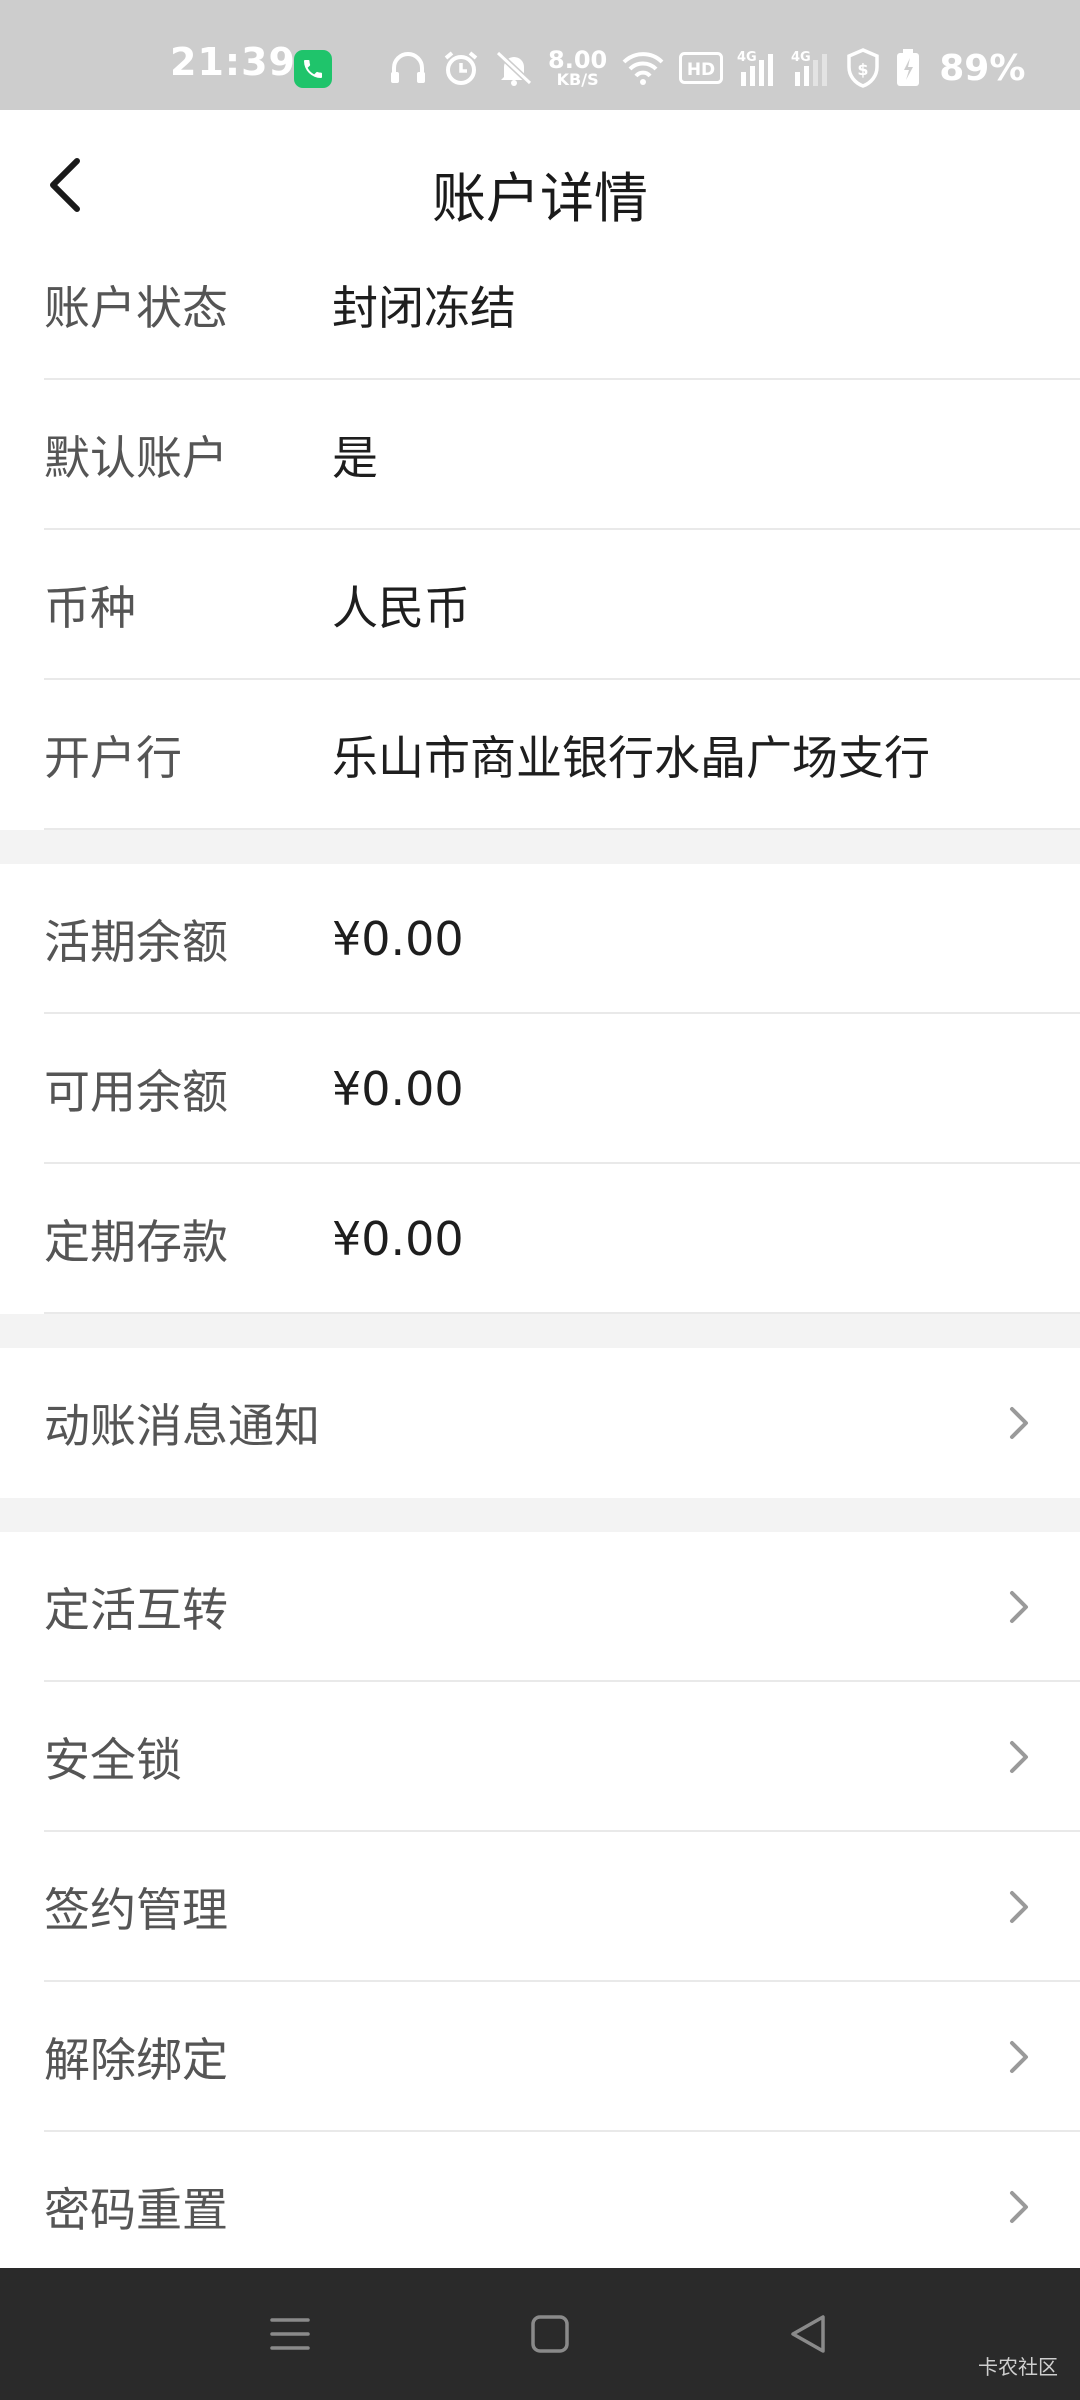 Image resolution: width=1080 pixels, height=2400 pixels. I want to click on hd-label: HD, so click(701, 70).